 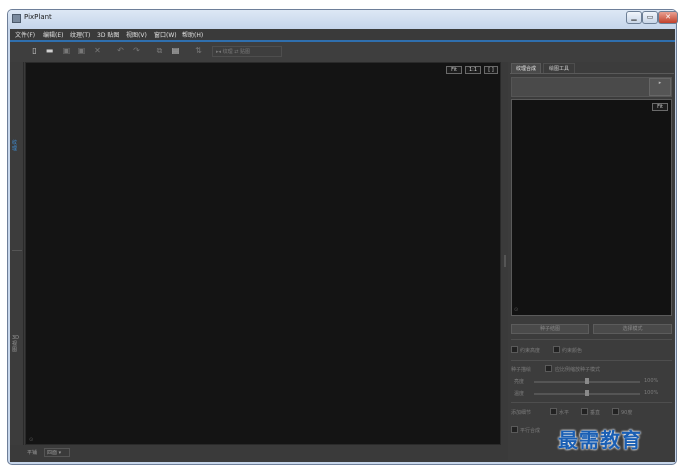 I want to click on close-button: ✕, so click(x=668, y=17).